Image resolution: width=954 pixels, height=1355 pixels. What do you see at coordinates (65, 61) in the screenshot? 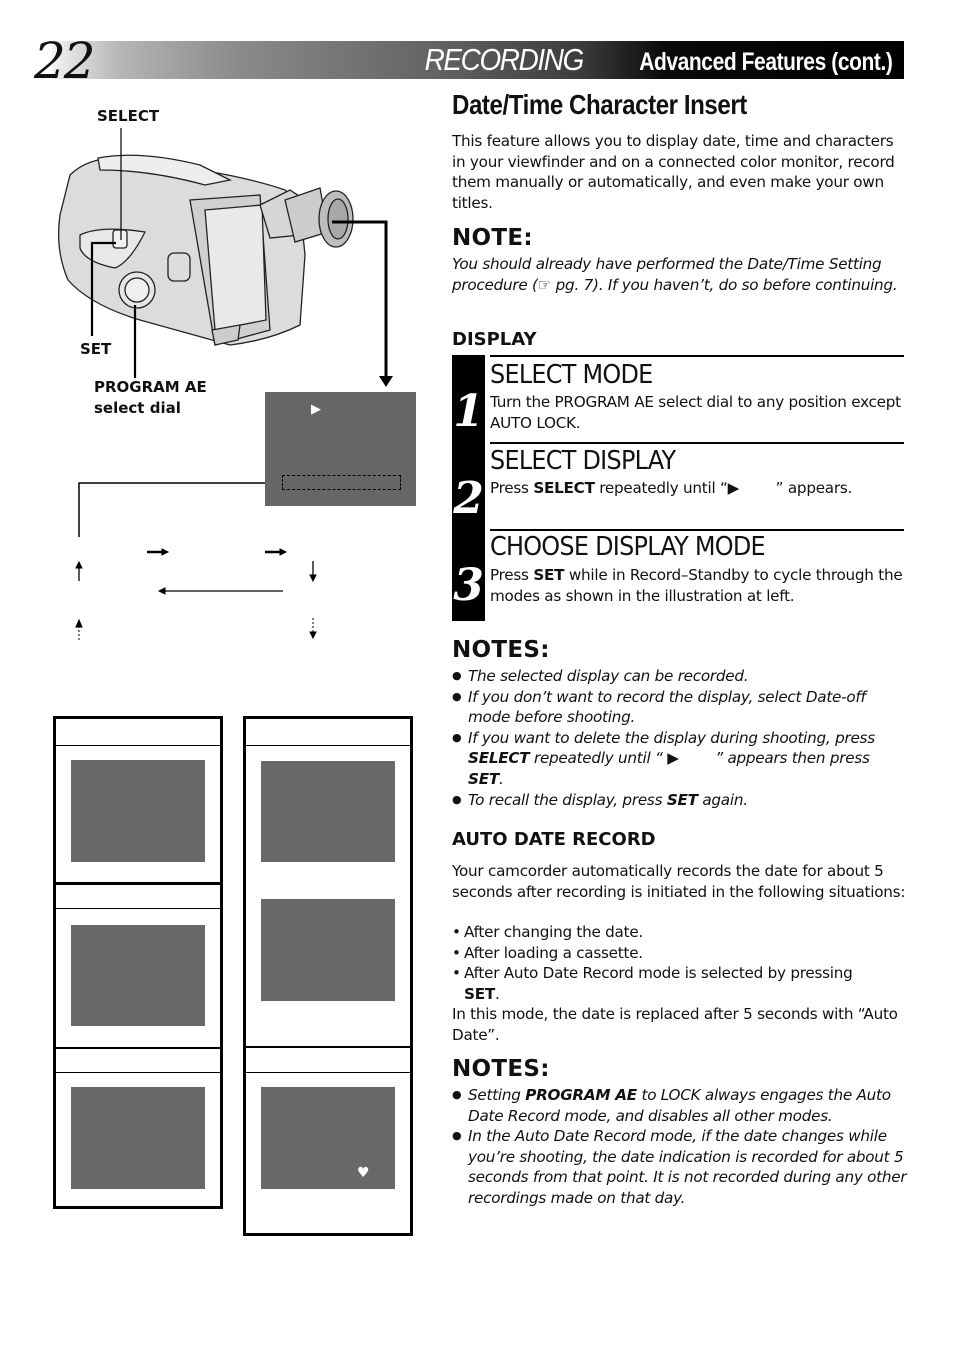
I see `page-number: 22` at bounding box center [65, 61].